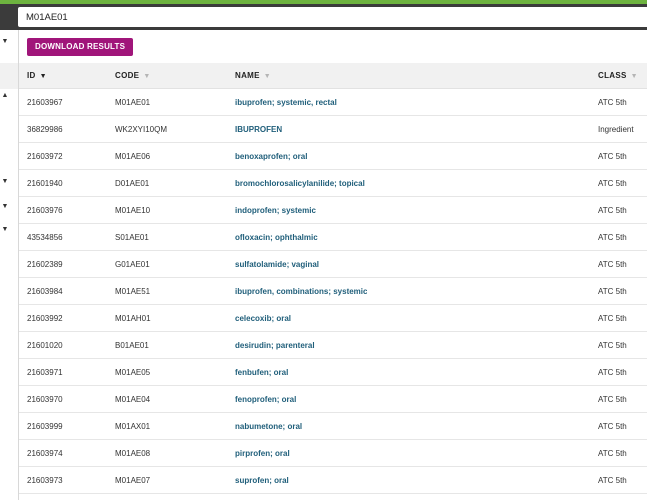 The width and height of the screenshot is (647, 500). What do you see at coordinates (133, 318) in the screenshot?
I see `cell-code: M01AH01` at bounding box center [133, 318].